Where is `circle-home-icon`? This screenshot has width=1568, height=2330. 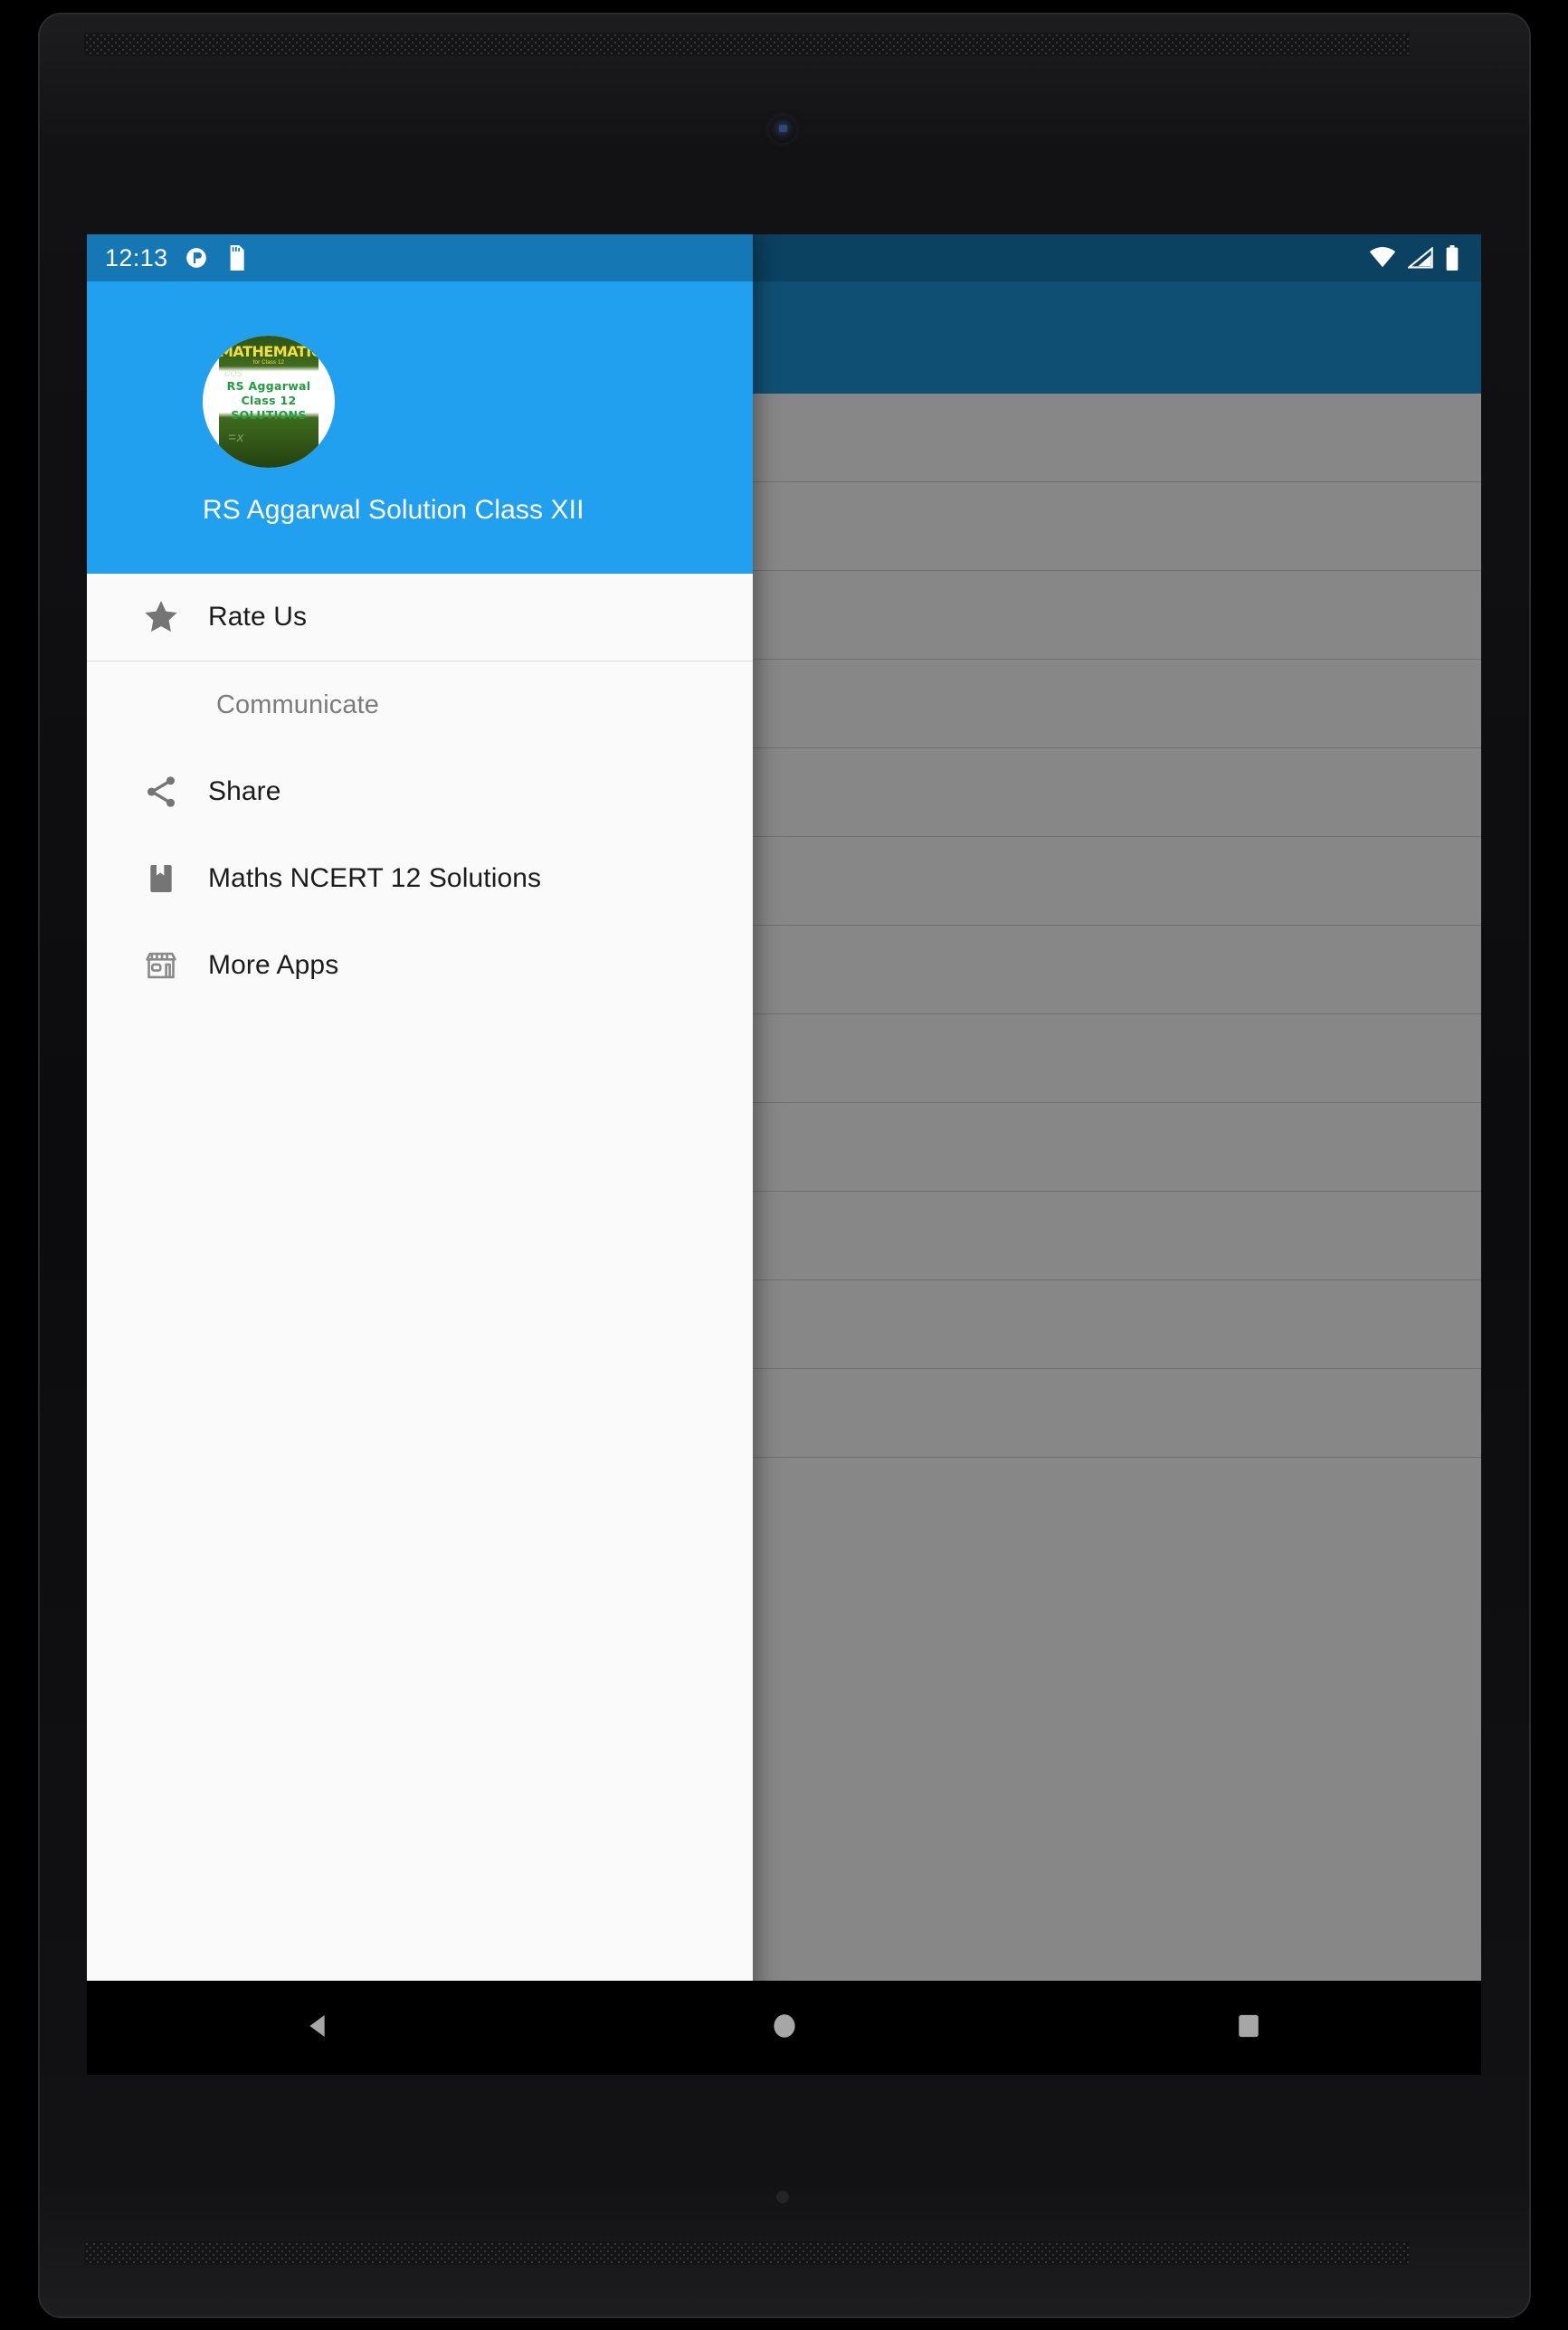 circle-home-icon is located at coordinates (785, 2028).